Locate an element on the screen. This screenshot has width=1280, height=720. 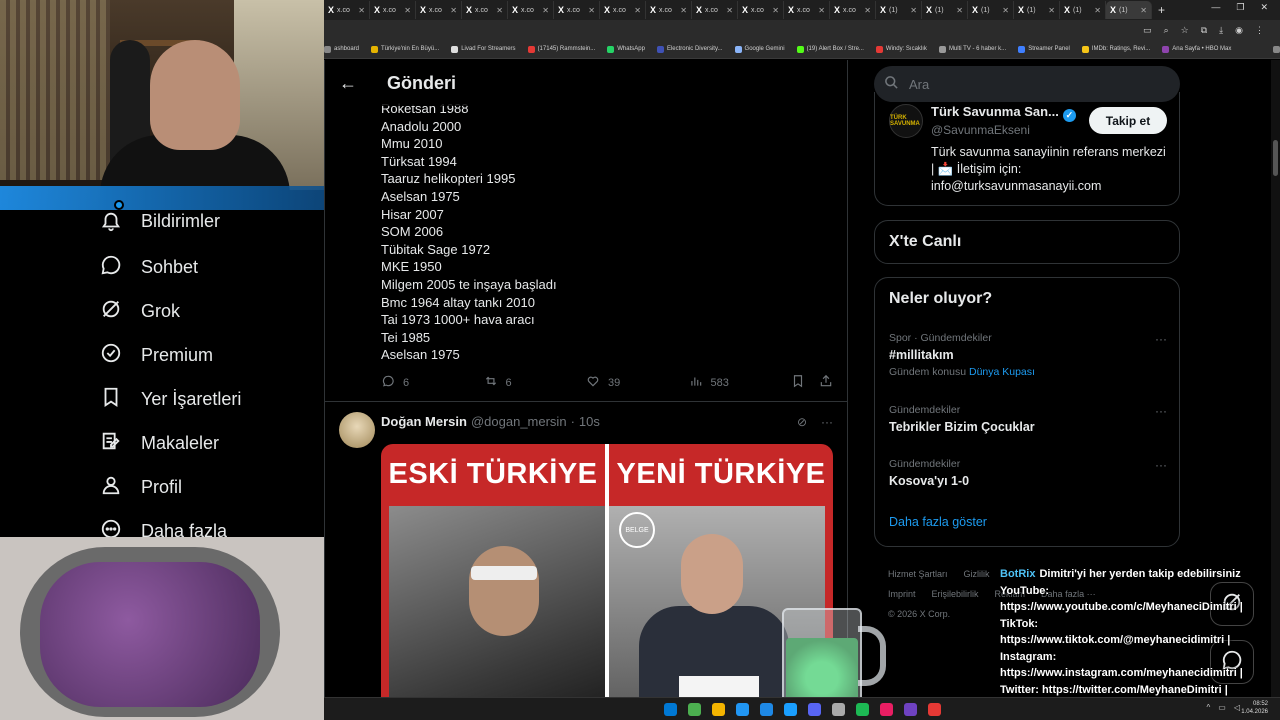
bookmark-item: Tüm Yer İşaretleri is located at coordinates (1276, 49).